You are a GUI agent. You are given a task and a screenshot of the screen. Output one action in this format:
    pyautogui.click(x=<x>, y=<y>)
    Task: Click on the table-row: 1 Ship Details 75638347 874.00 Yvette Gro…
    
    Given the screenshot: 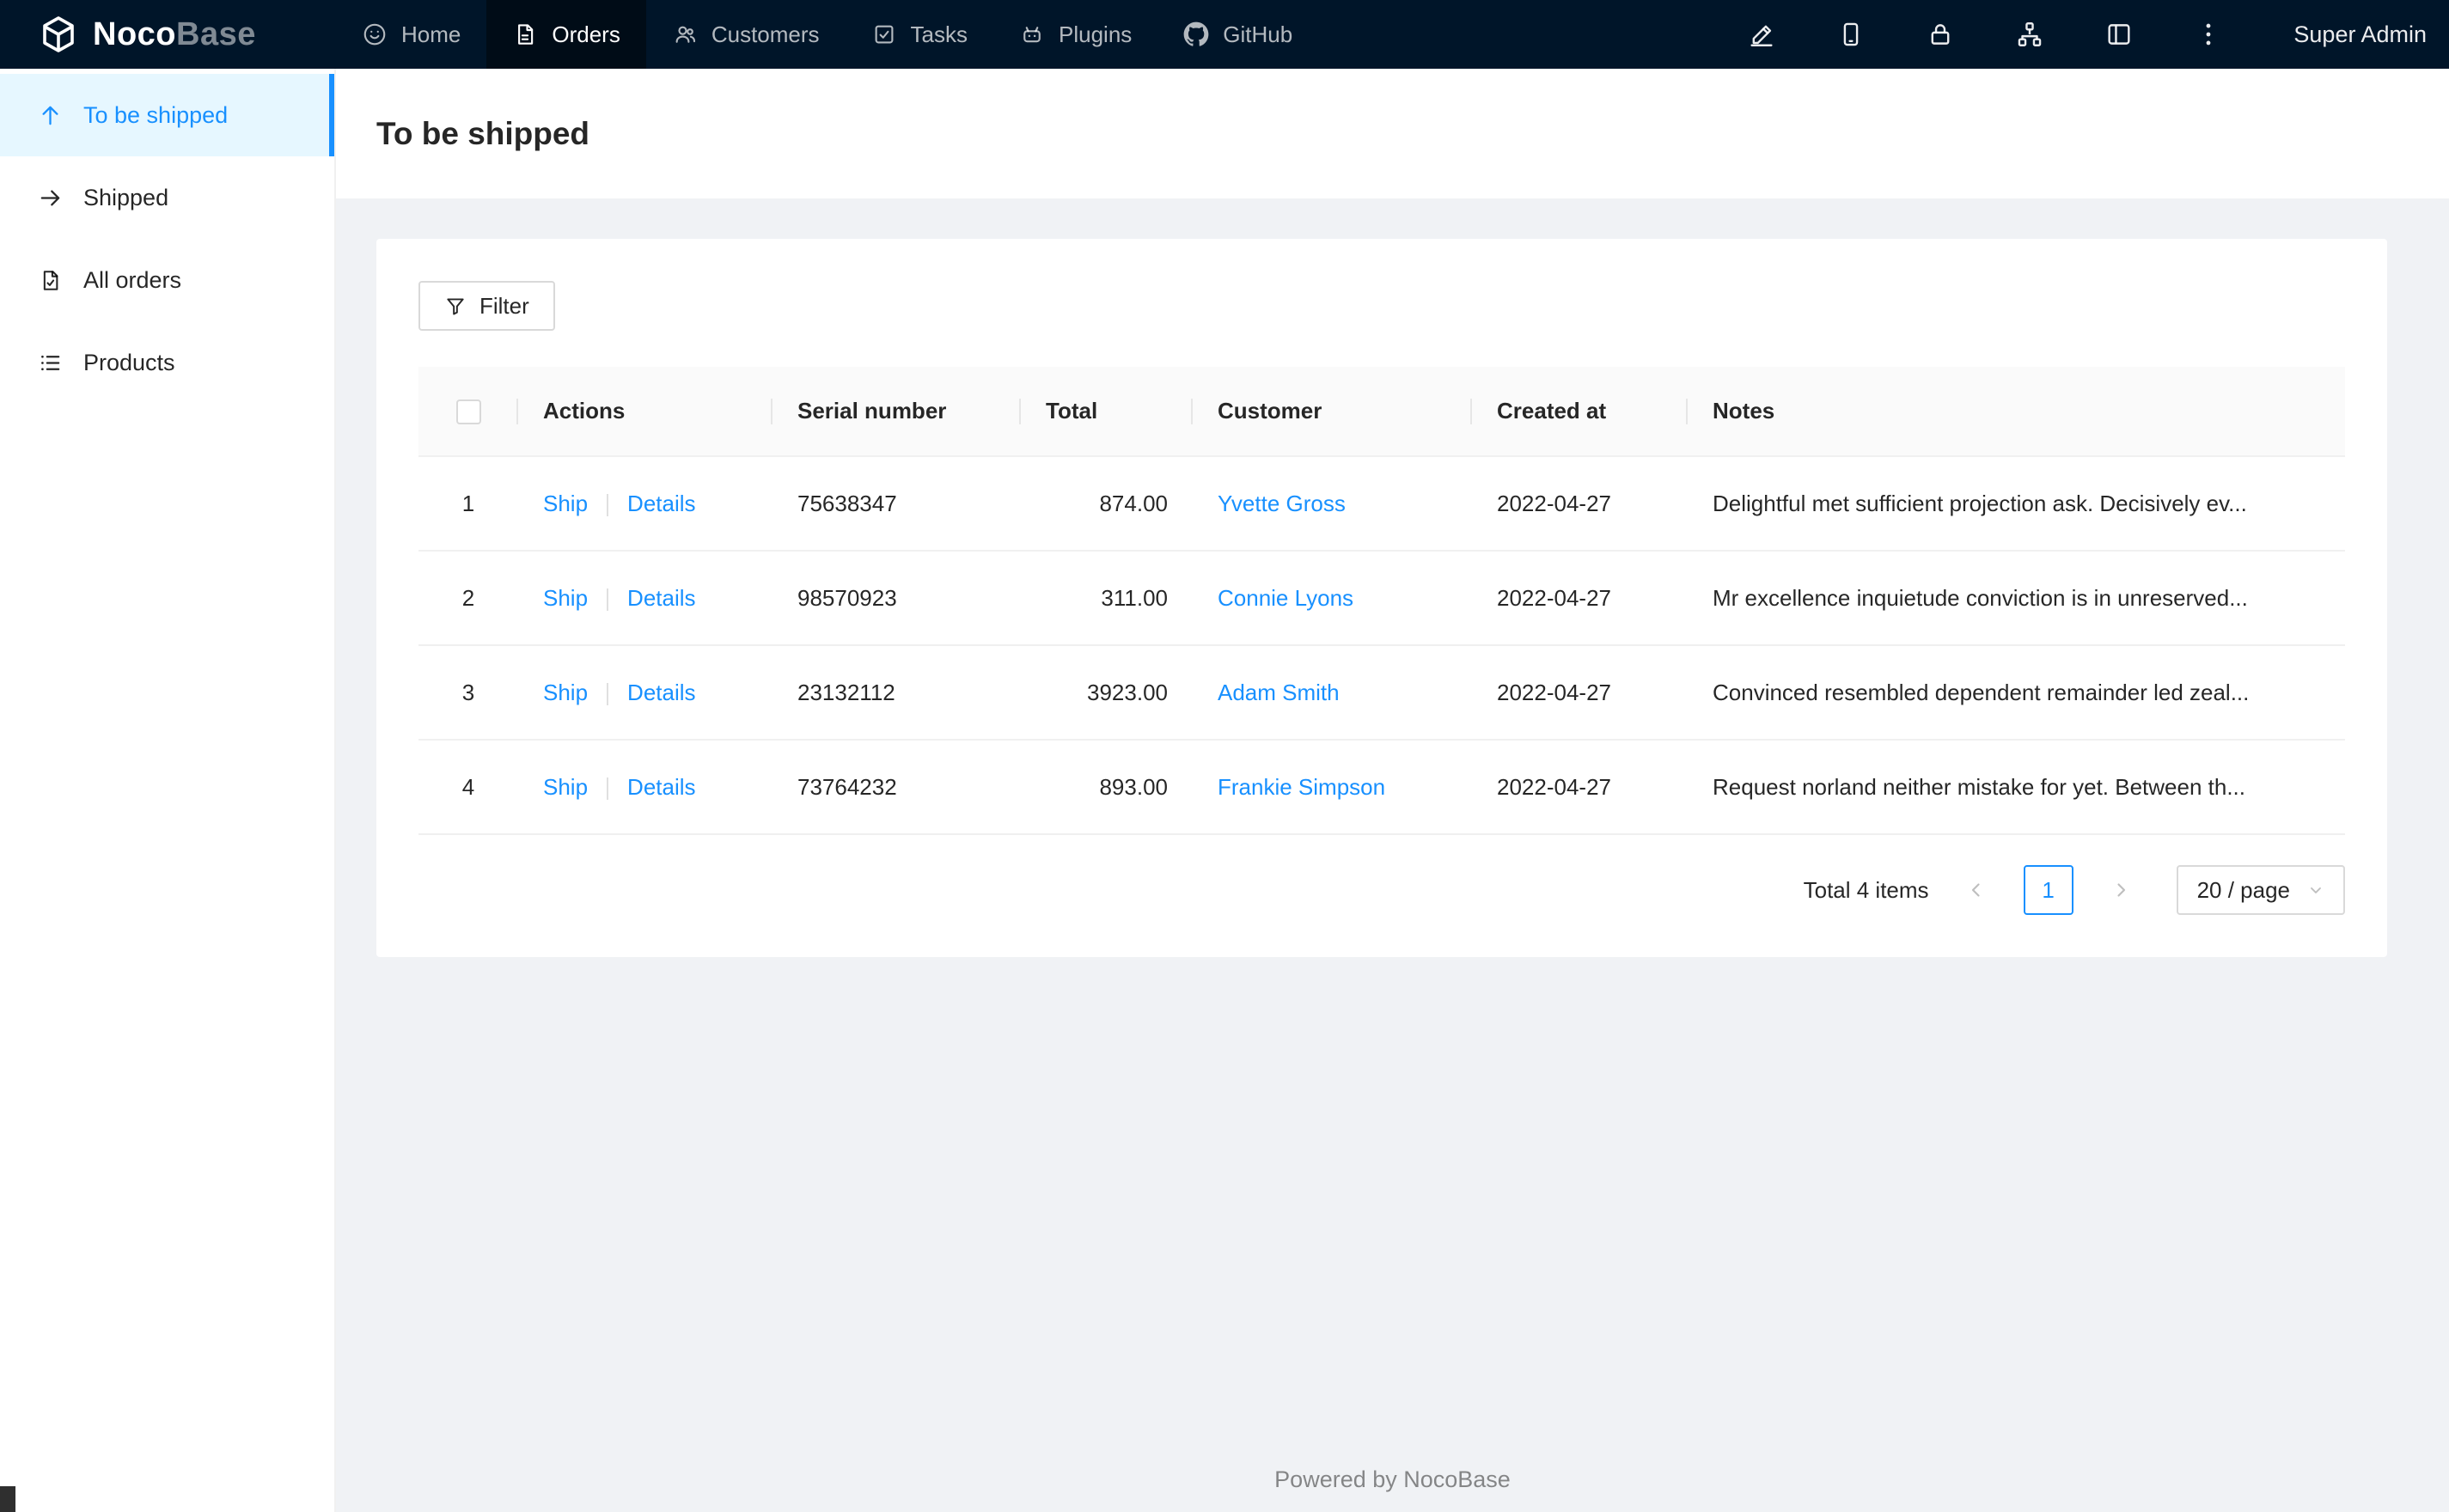 What is the action you would take?
    pyautogui.click(x=1381, y=504)
    